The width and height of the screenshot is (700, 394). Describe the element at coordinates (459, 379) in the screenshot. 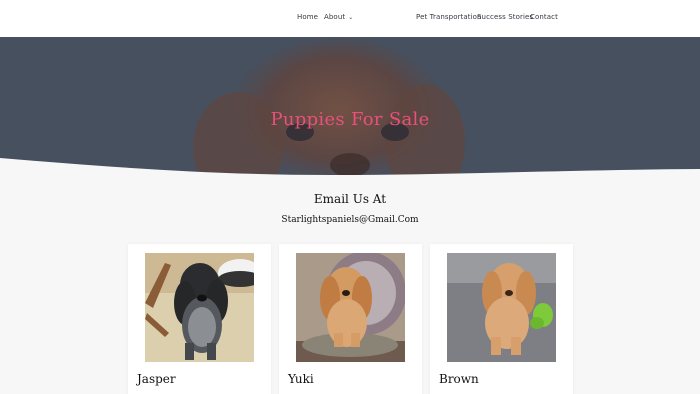

I see `puppy-name: Brown` at that location.